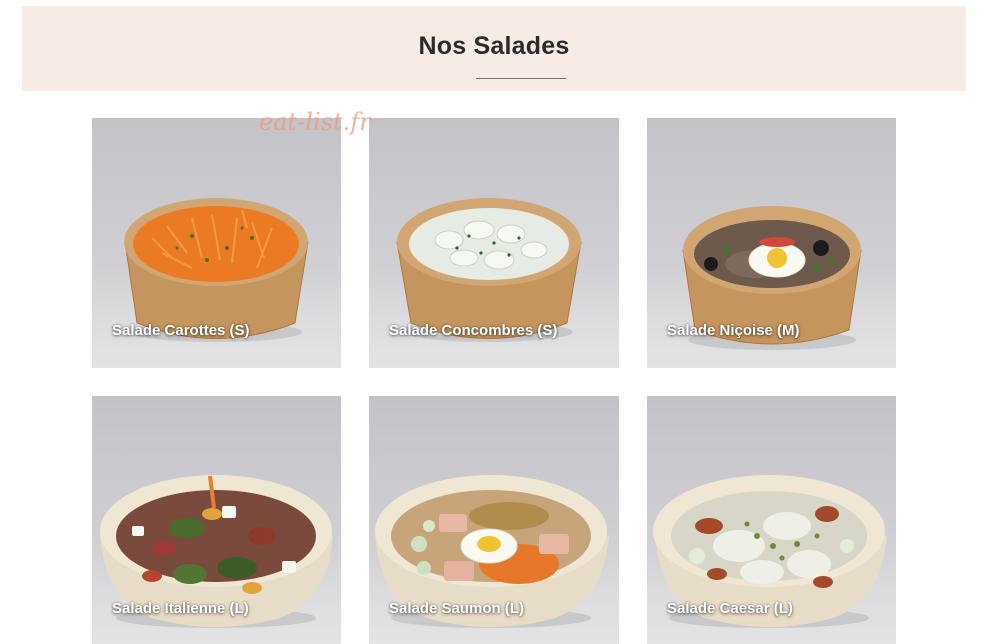 The image size is (989, 644). I want to click on salad-card-concombres: Salade Concombres (S), so click(494, 243).